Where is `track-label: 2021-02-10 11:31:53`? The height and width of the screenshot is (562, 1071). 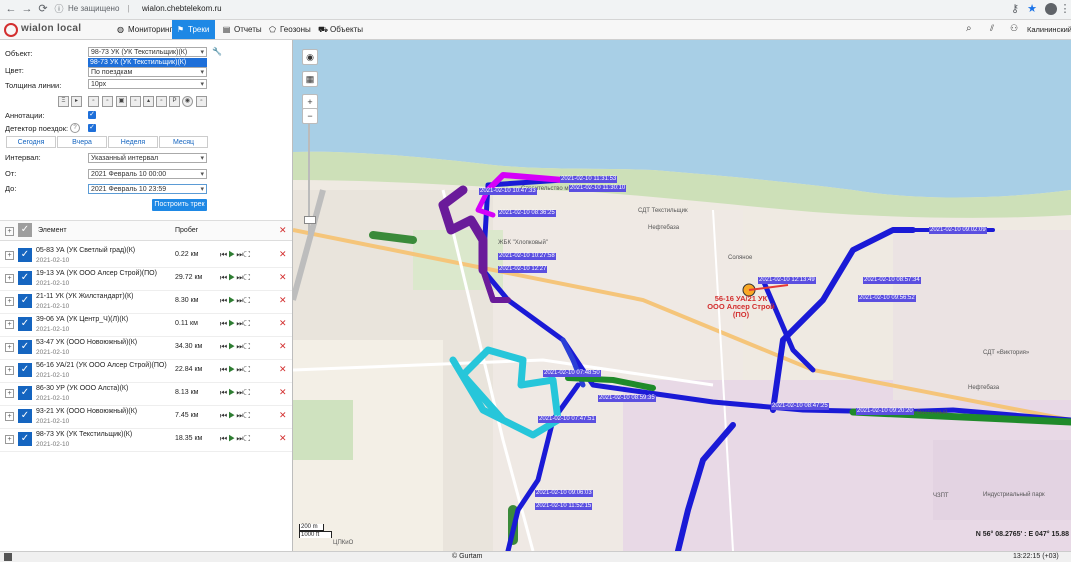 track-label: 2021-02-10 11:31:53 is located at coordinates (589, 179).